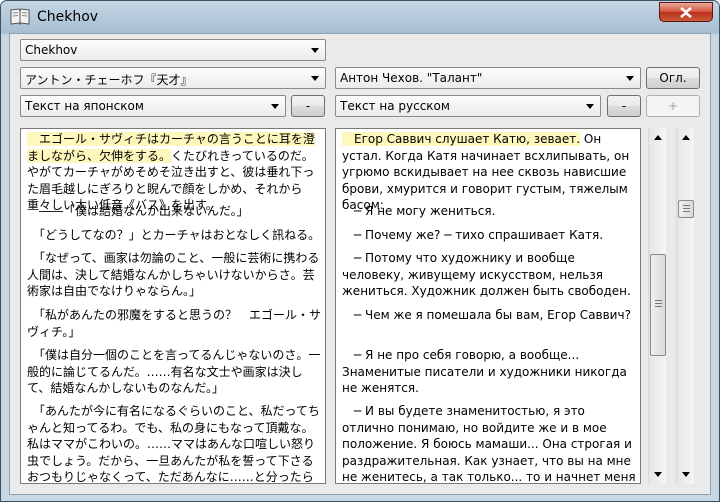 The width and height of the screenshot is (720, 502). Describe the element at coordinates (51, 50) in the screenshot. I see `author-select-value: Chekhov` at that location.